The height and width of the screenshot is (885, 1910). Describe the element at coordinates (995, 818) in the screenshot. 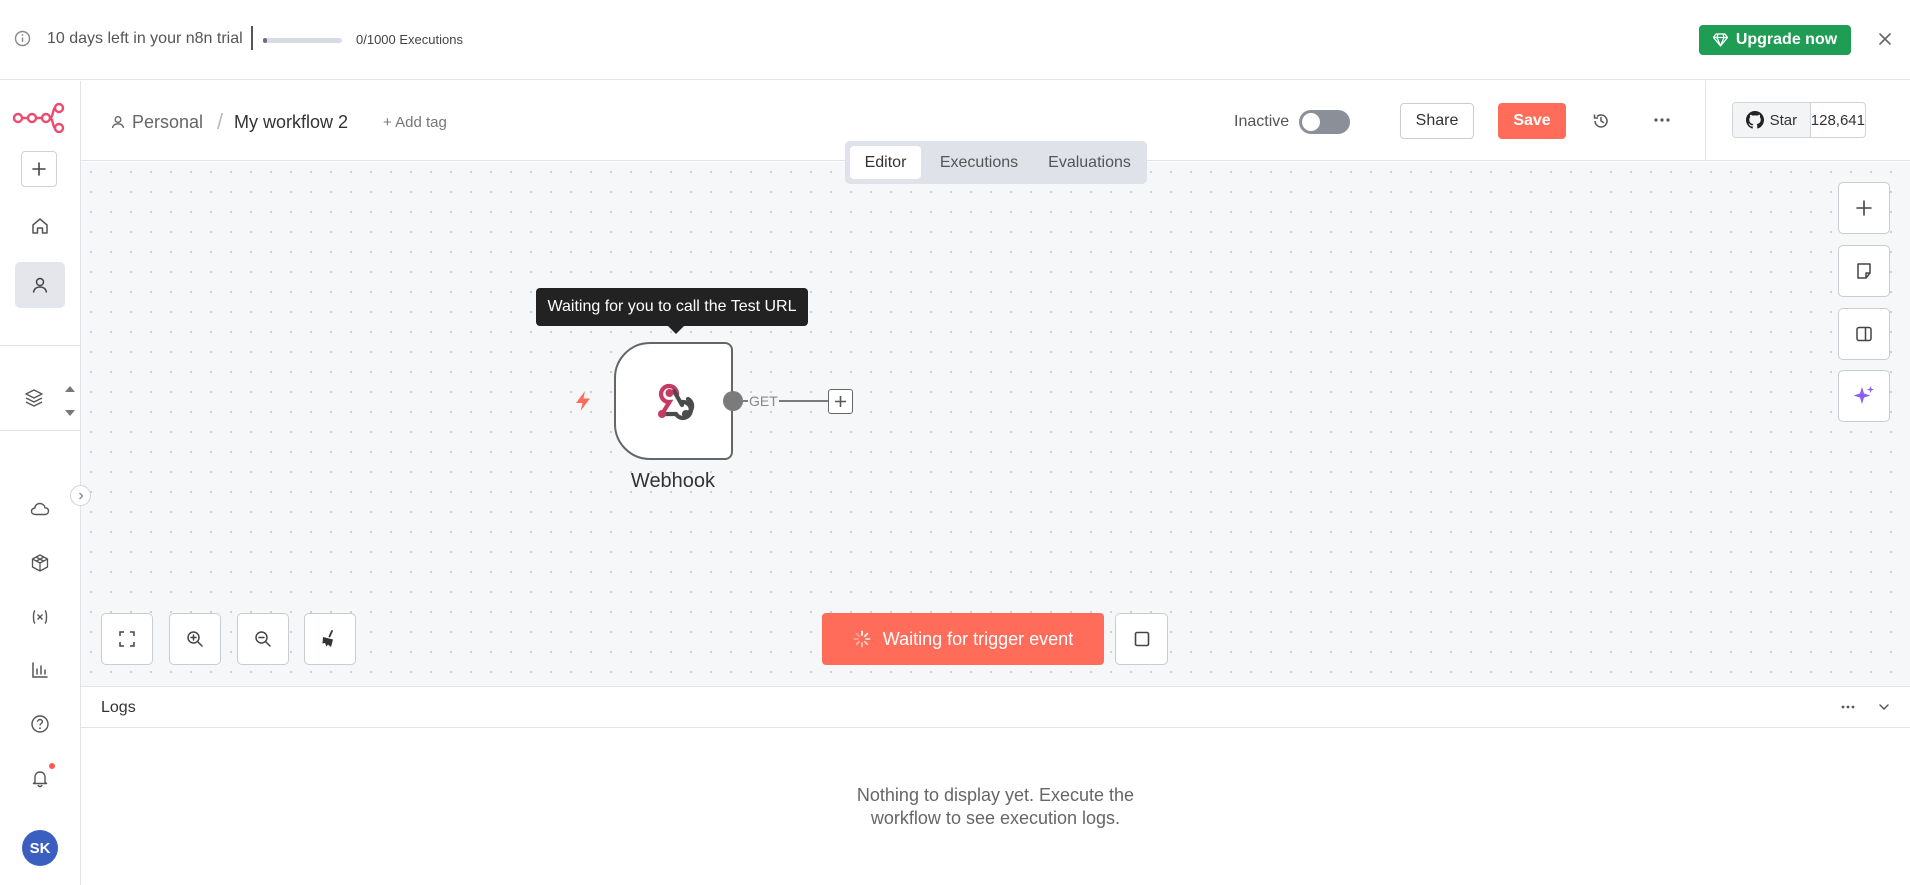

I see `logs-empty-line-2: workflow to see execution logs.` at that location.